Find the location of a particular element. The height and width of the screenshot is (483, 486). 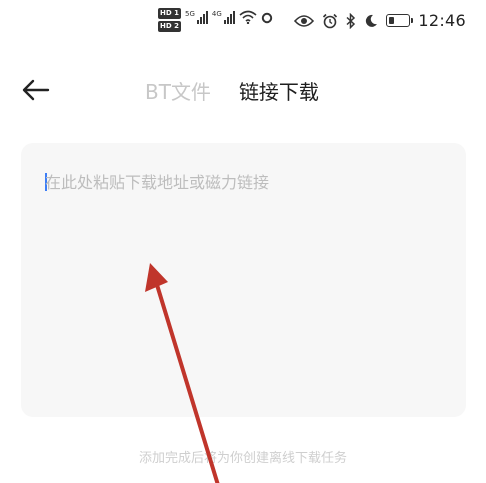

download-tabs: BT文件 链接下载 is located at coordinates (232, 90).